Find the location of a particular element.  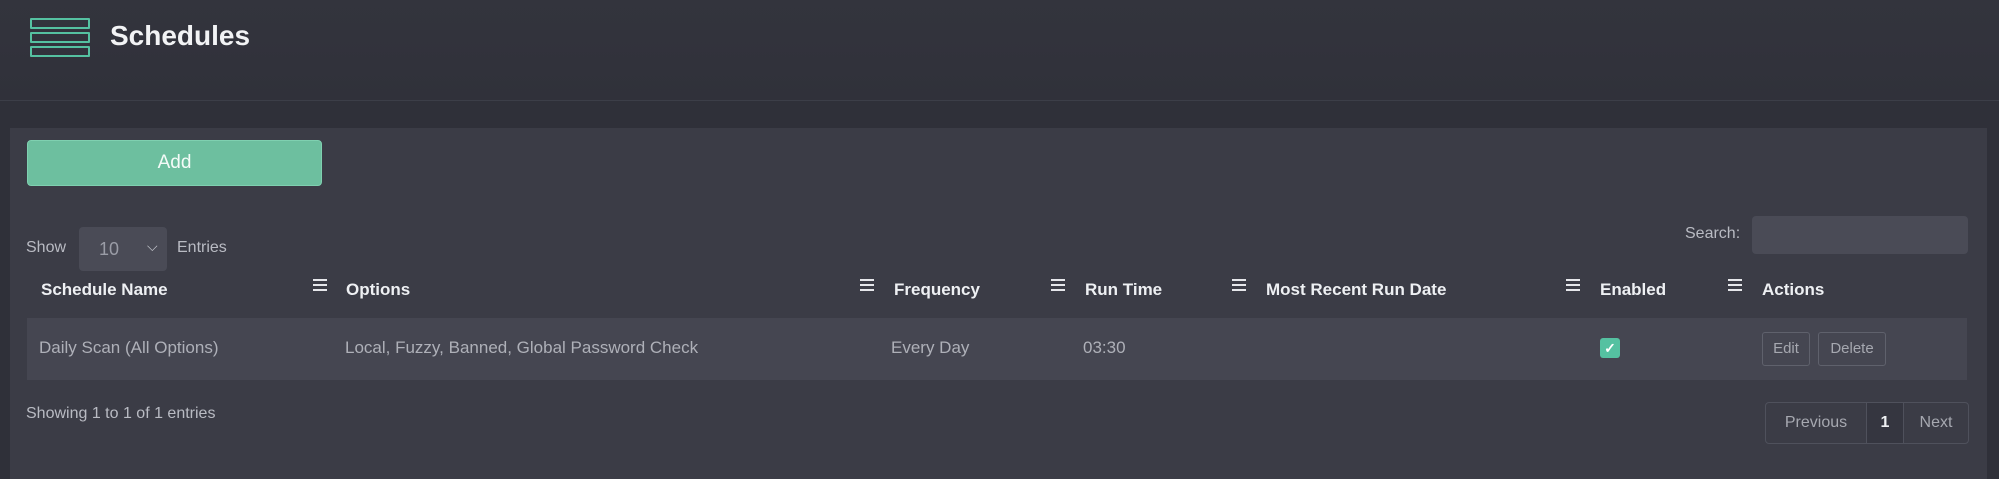

frequency-cell: Every Day is located at coordinates (930, 347).